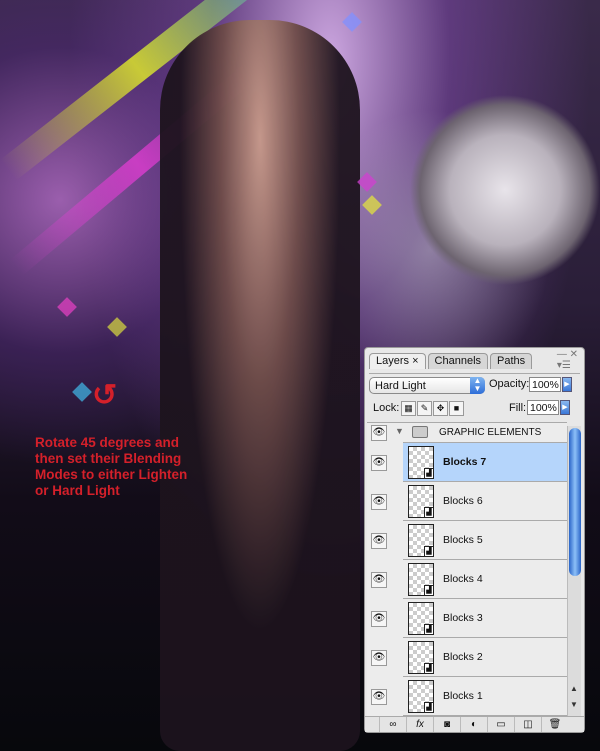  I want to click on layer-row: ▟ Blocks 5, so click(485, 540).